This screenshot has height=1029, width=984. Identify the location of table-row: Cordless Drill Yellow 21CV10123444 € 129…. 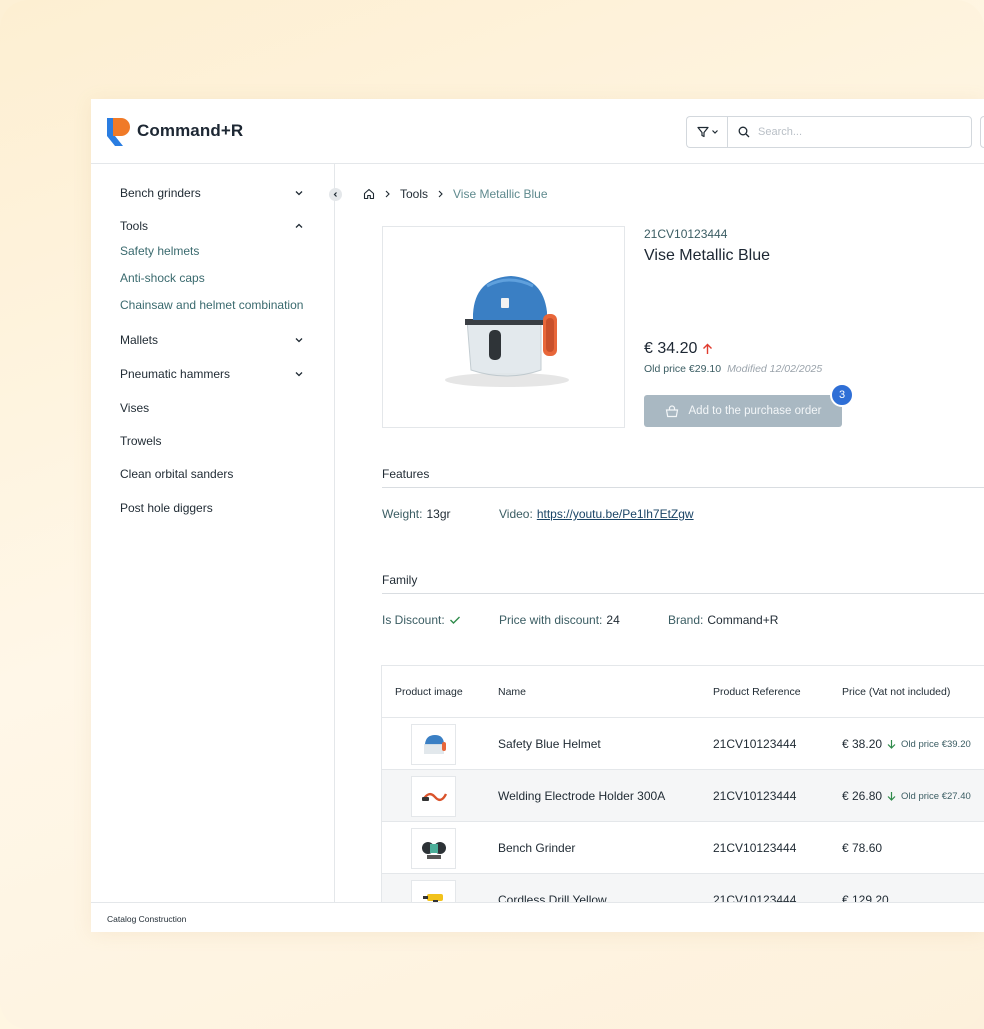
(683, 889).